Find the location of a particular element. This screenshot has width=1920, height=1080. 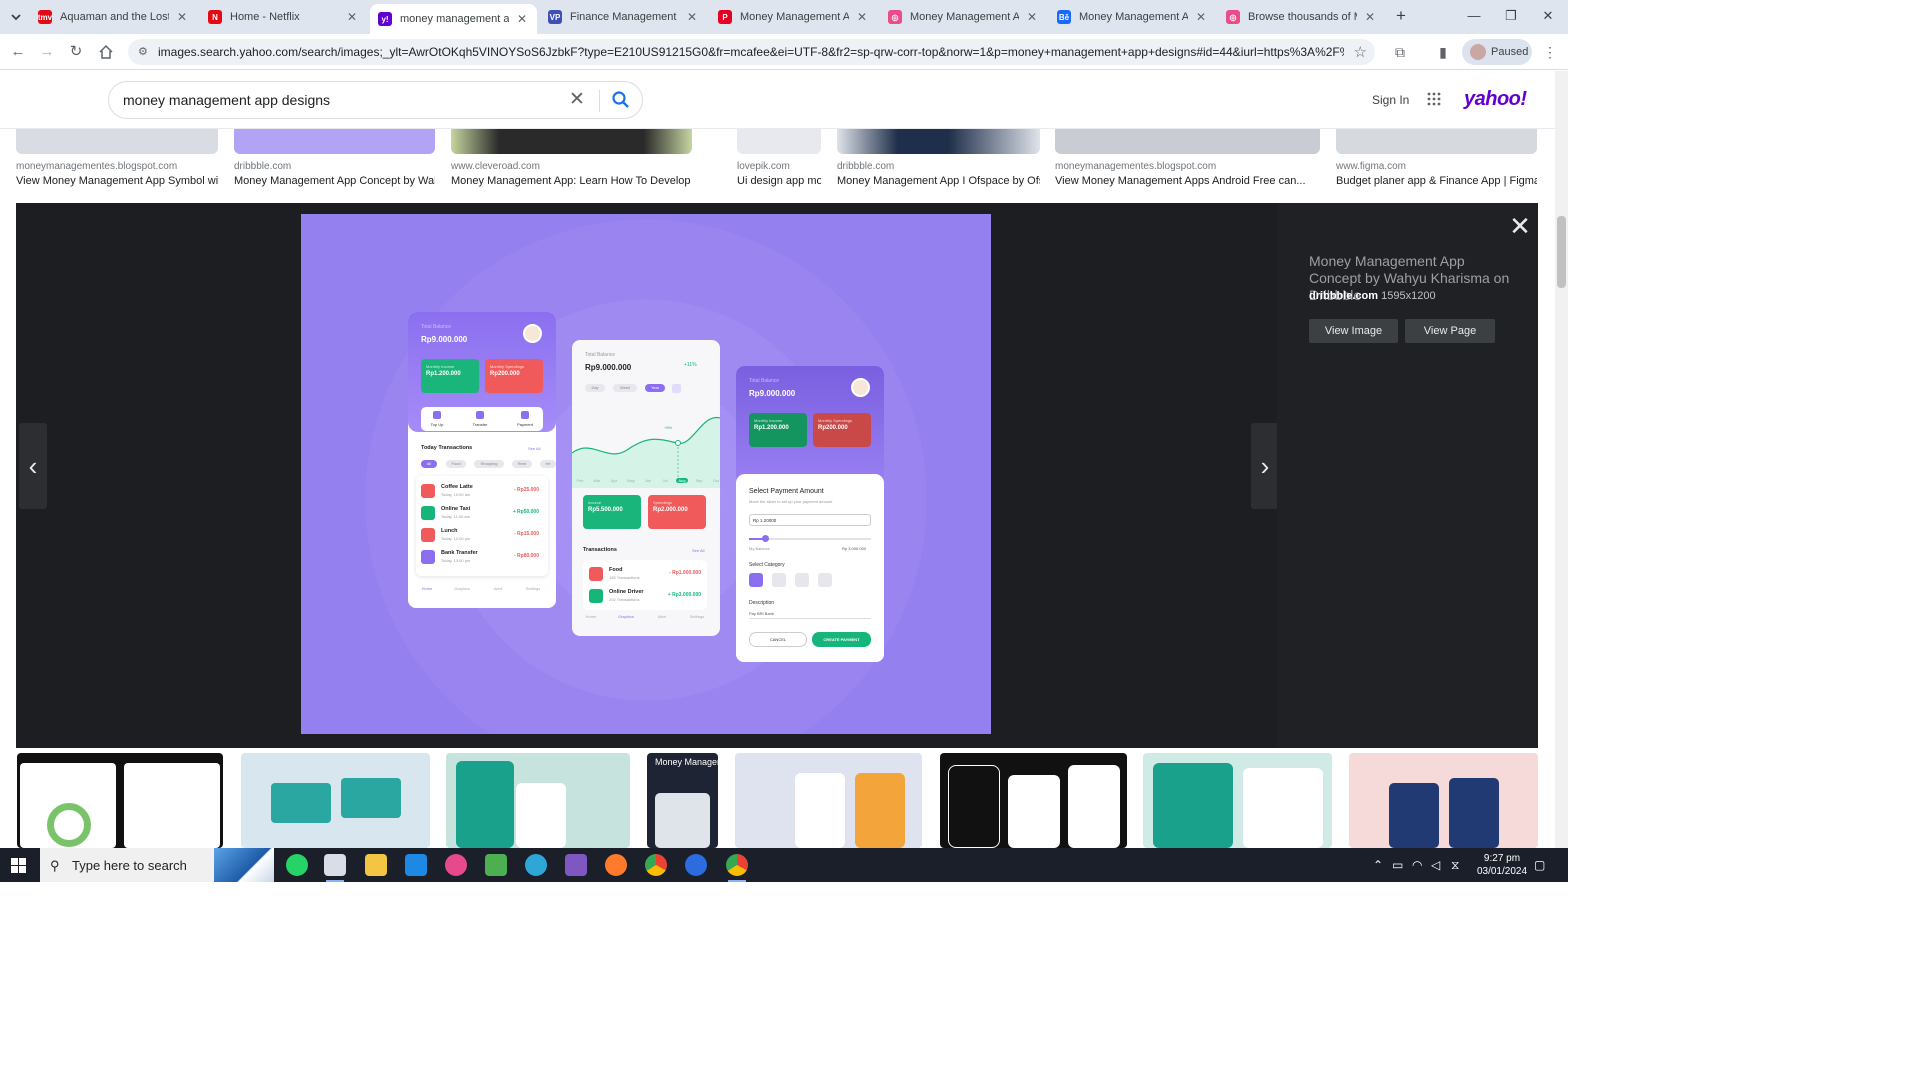

bookmark-star-icon: ☆ is located at coordinates (1360, 52).